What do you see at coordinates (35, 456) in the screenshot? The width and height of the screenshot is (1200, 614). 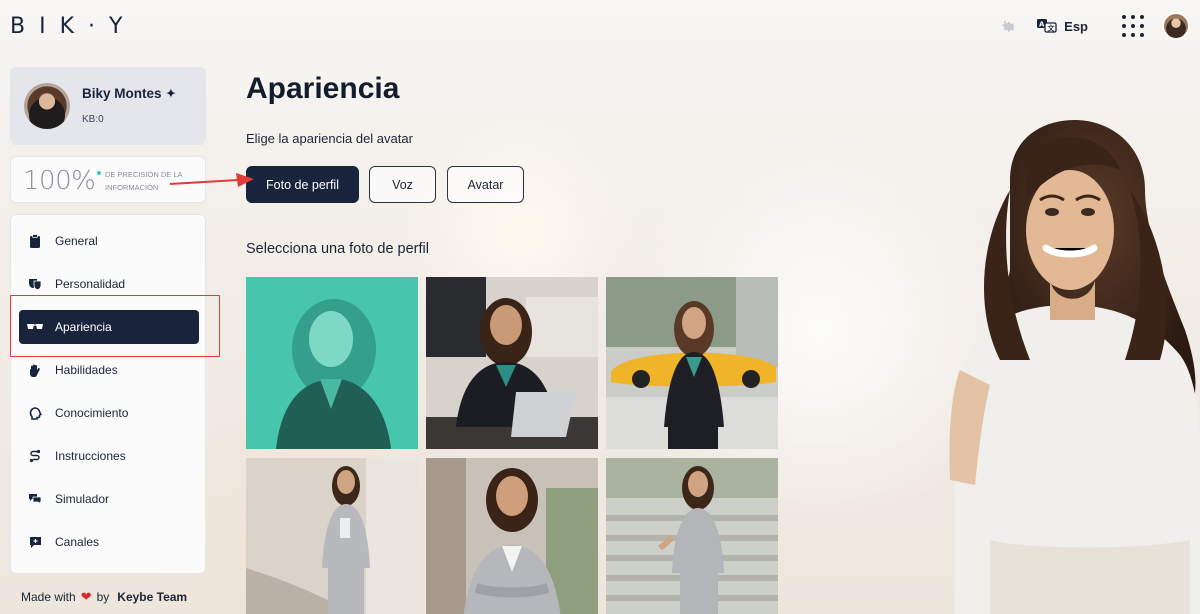 I see `route-icon` at bounding box center [35, 456].